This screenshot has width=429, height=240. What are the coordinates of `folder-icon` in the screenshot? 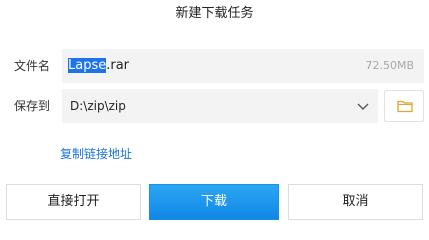 It's located at (405, 106).